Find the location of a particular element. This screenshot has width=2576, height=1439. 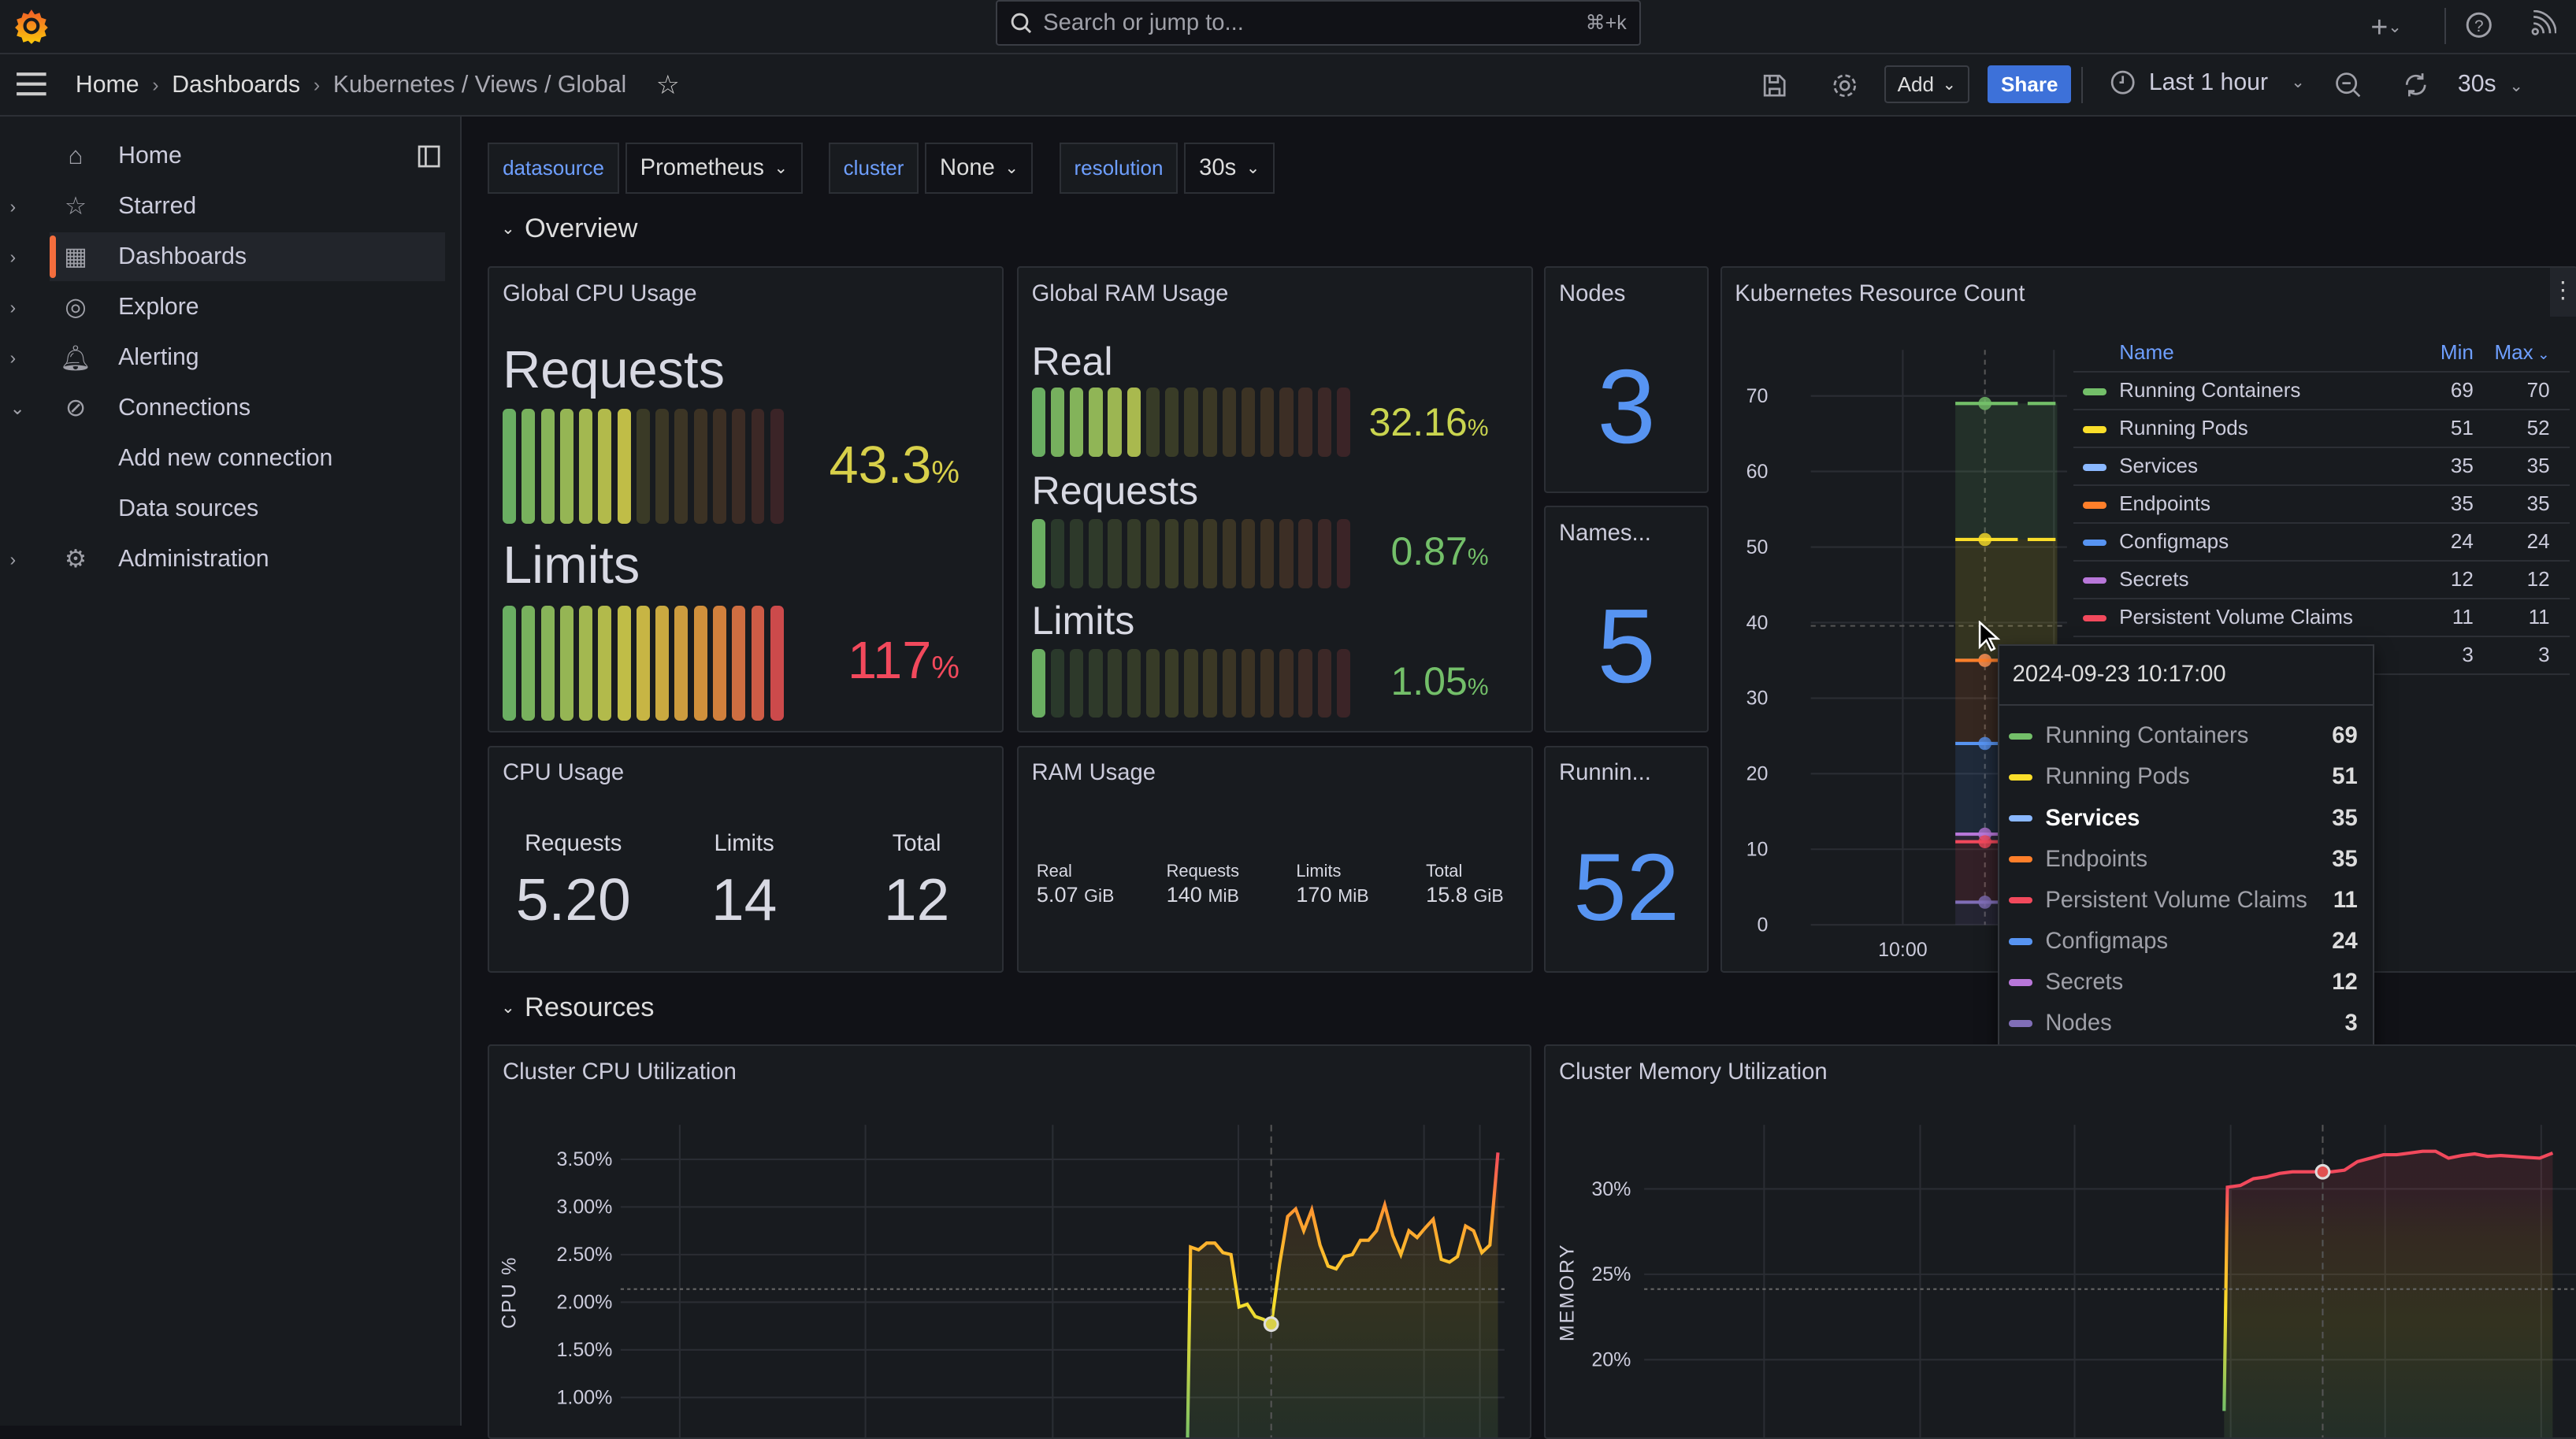

legend-header-max: Max ⌄ is located at coordinates (2521, 353).